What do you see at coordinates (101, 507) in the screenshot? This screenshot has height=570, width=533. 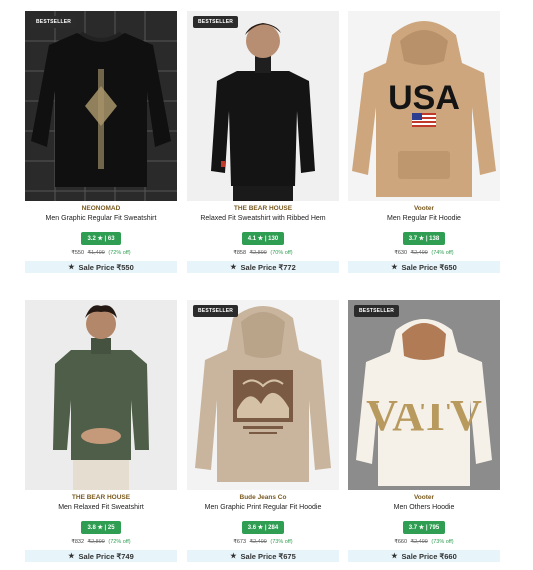 I see `product-title: Men Relaxed Fit Sweatshirt` at bounding box center [101, 507].